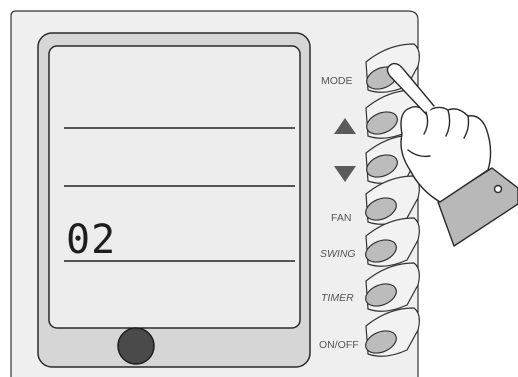 Image resolution: width=518 pixels, height=377 pixels. What do you see at coordinates (339, 345) in the screenshot?
I see `onoff-label: ON/OFF` at bounding box center [339, 345].